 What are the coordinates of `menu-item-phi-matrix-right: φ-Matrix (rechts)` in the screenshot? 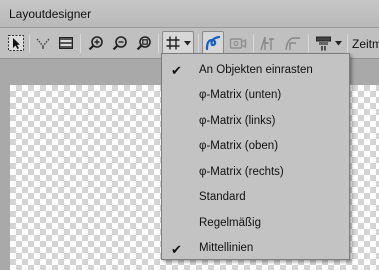 It's located at (255, 172).